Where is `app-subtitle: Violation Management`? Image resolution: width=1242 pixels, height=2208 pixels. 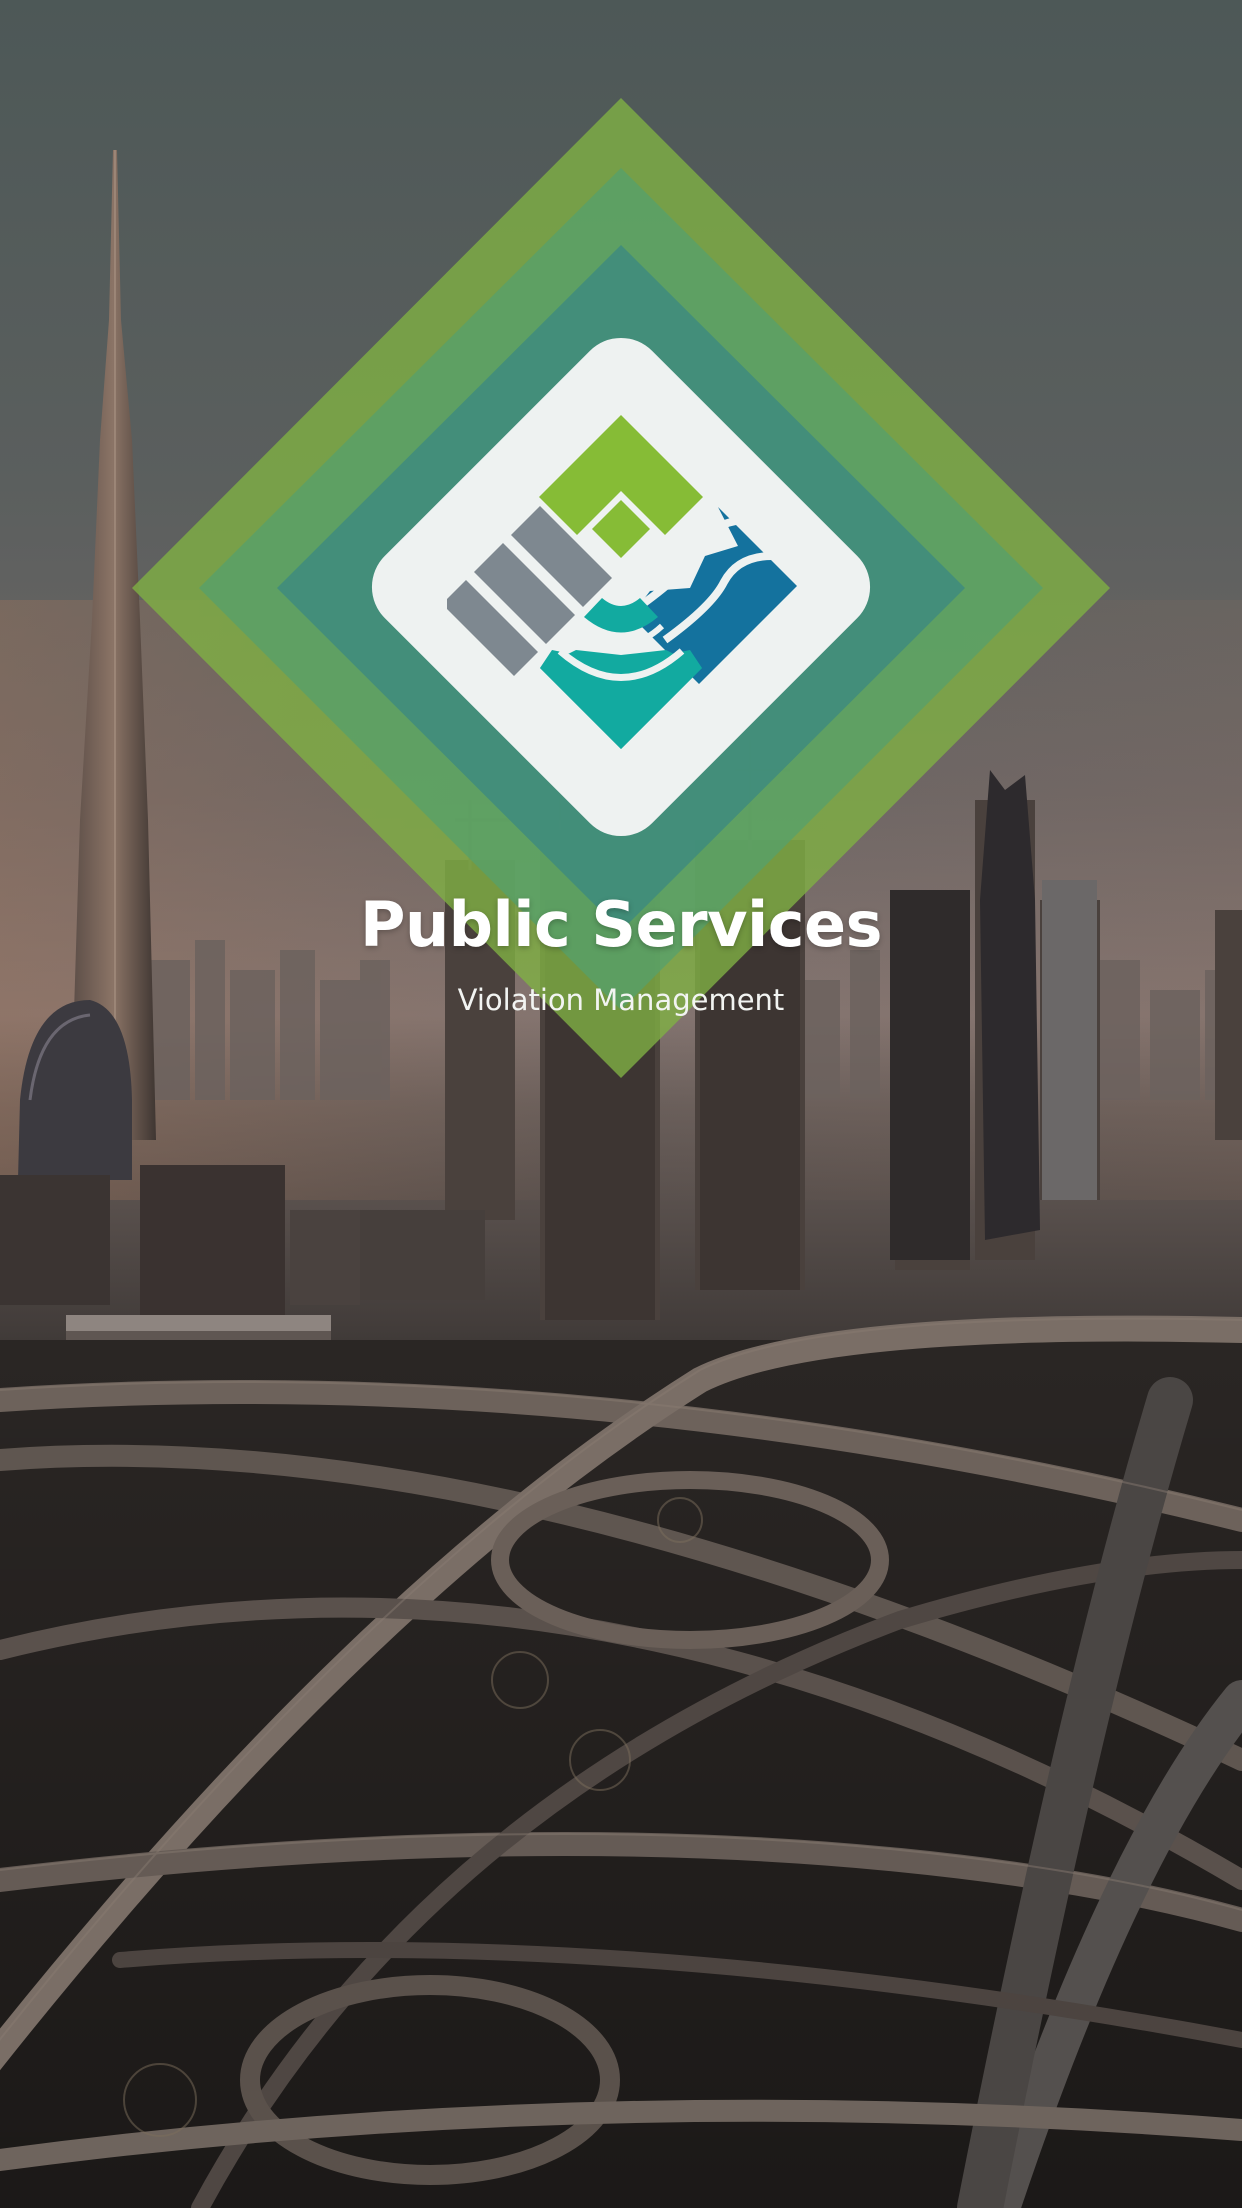
app-subtitle: Violation Management is located at coordinates (621, 1000).